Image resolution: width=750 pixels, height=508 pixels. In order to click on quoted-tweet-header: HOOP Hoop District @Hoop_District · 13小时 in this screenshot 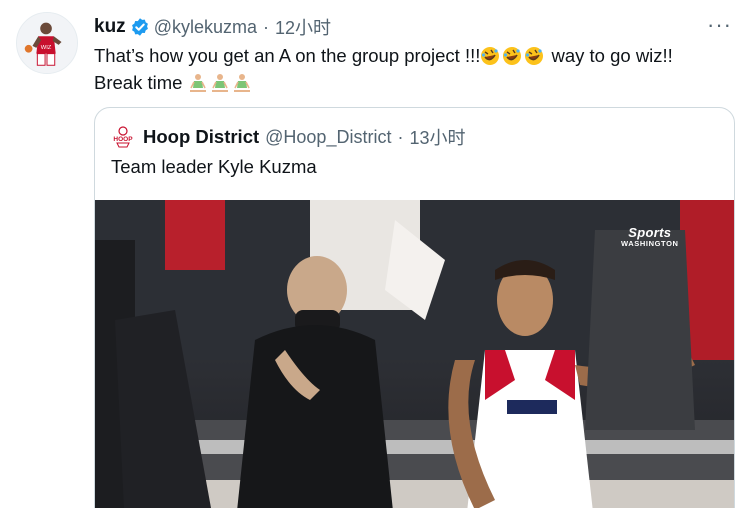, I will do `click(288, 137)`.